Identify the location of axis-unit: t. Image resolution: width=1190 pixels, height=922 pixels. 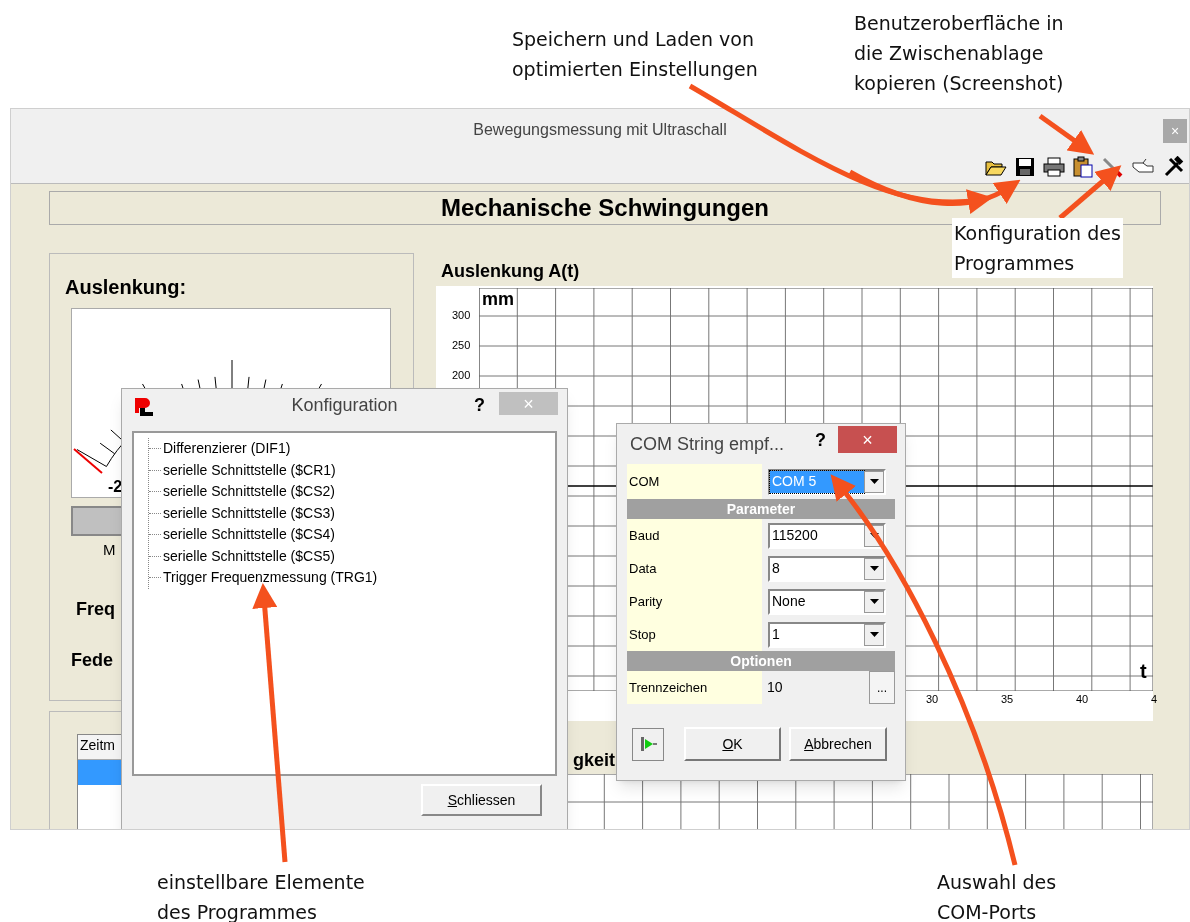
(1143, 671).